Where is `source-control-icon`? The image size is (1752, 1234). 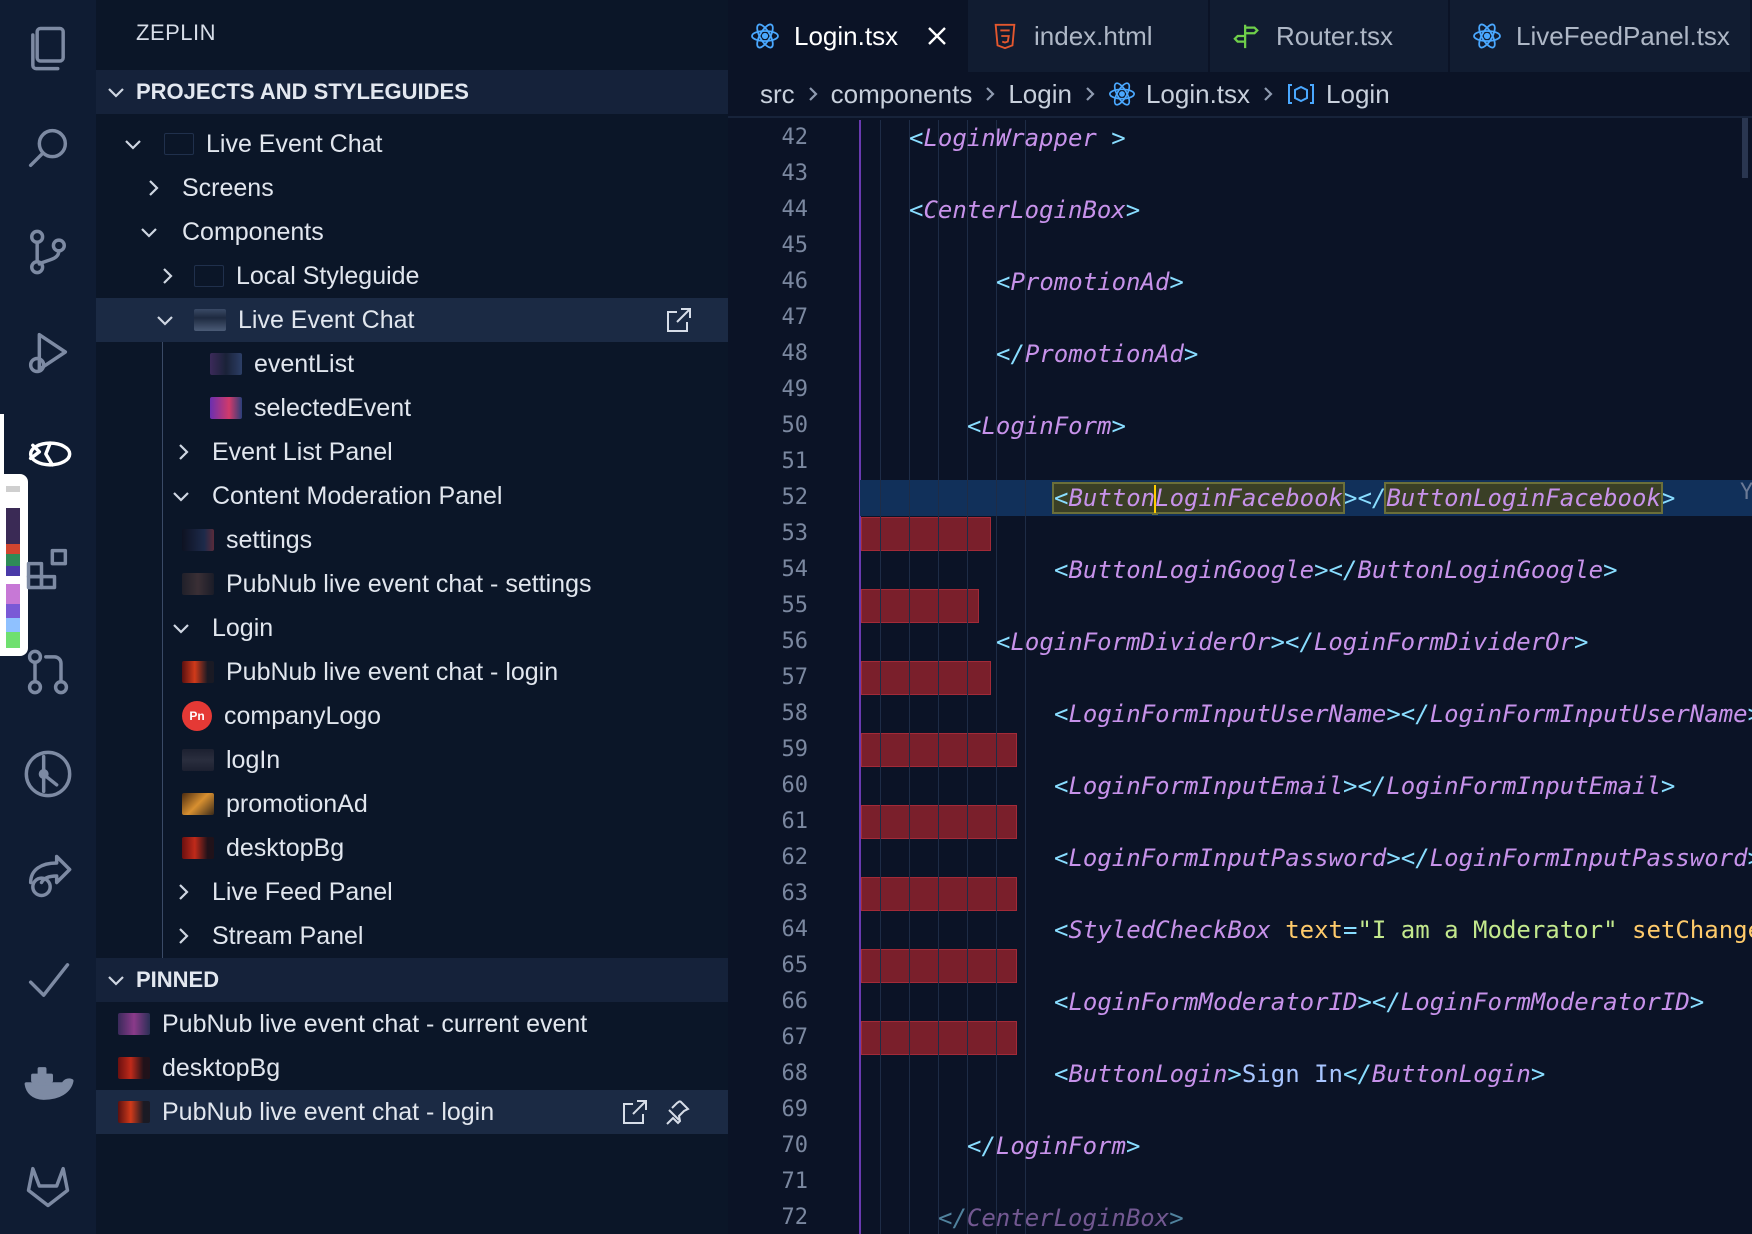 source-control-icon is located at coordinates (48, 252).